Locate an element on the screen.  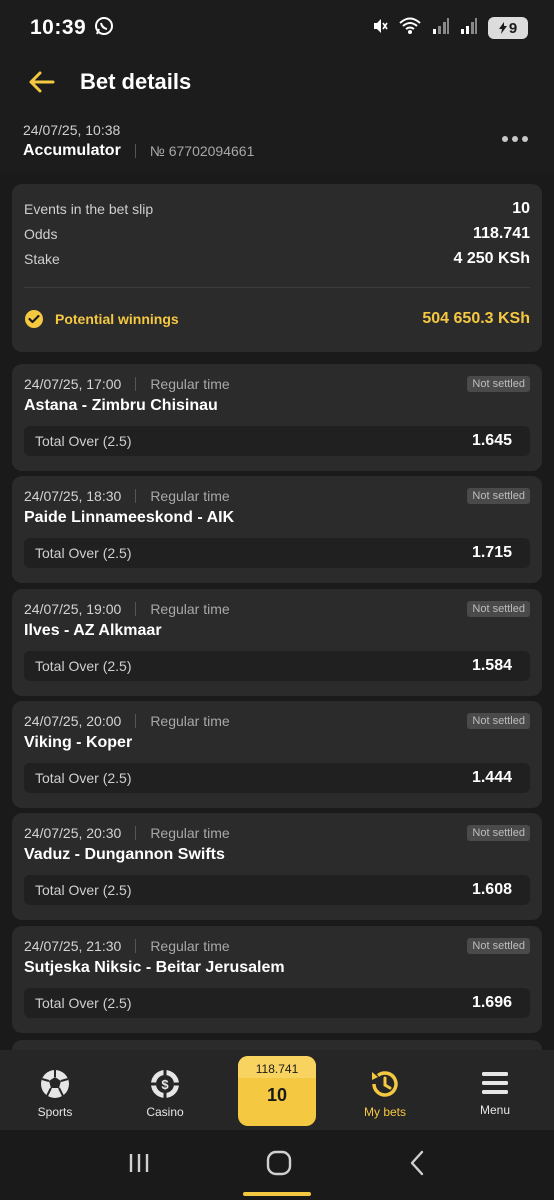
battery-icon: 9 is located at coordinates (508, 28).